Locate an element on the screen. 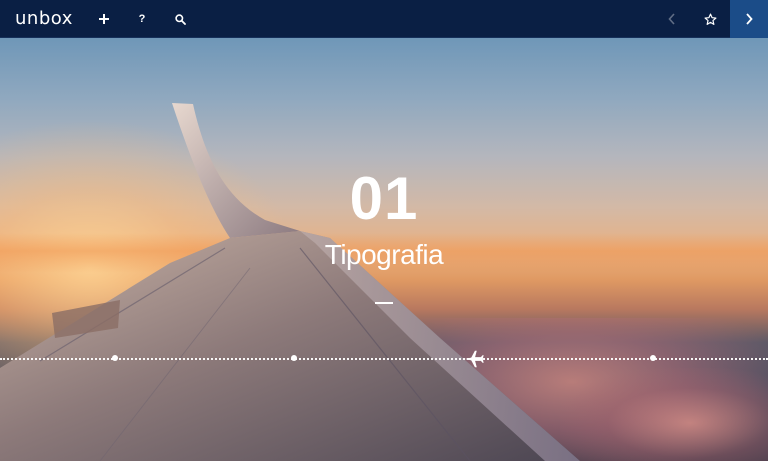 The width and height of the screenshot is (768, 461). question-mark-icon: ? is located at coordinates (142, 19).